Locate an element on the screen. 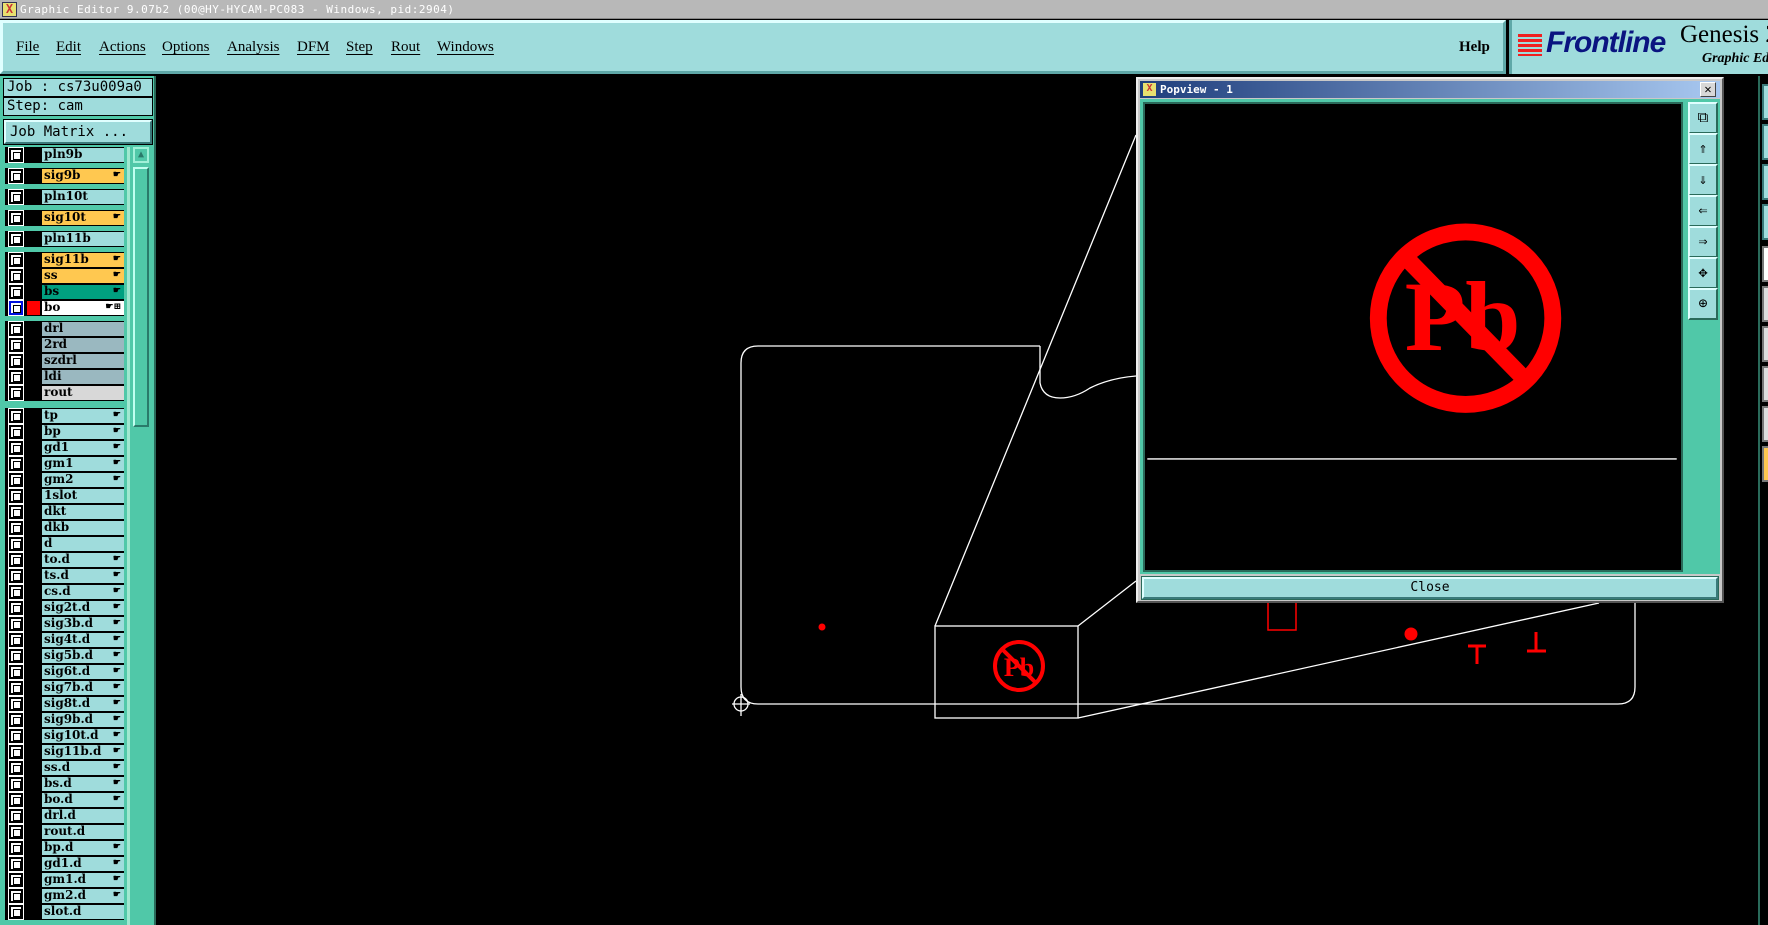 The image size is (1768, 925). menu-edit: Edit is located at coordinates (68, 47).